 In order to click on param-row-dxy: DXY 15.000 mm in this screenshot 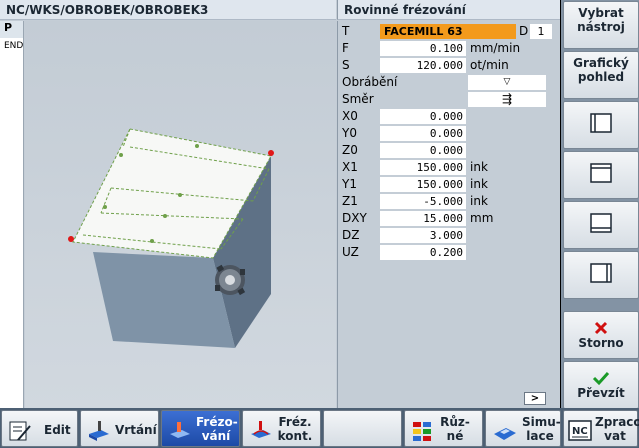, I will do `click(449, 218)`.